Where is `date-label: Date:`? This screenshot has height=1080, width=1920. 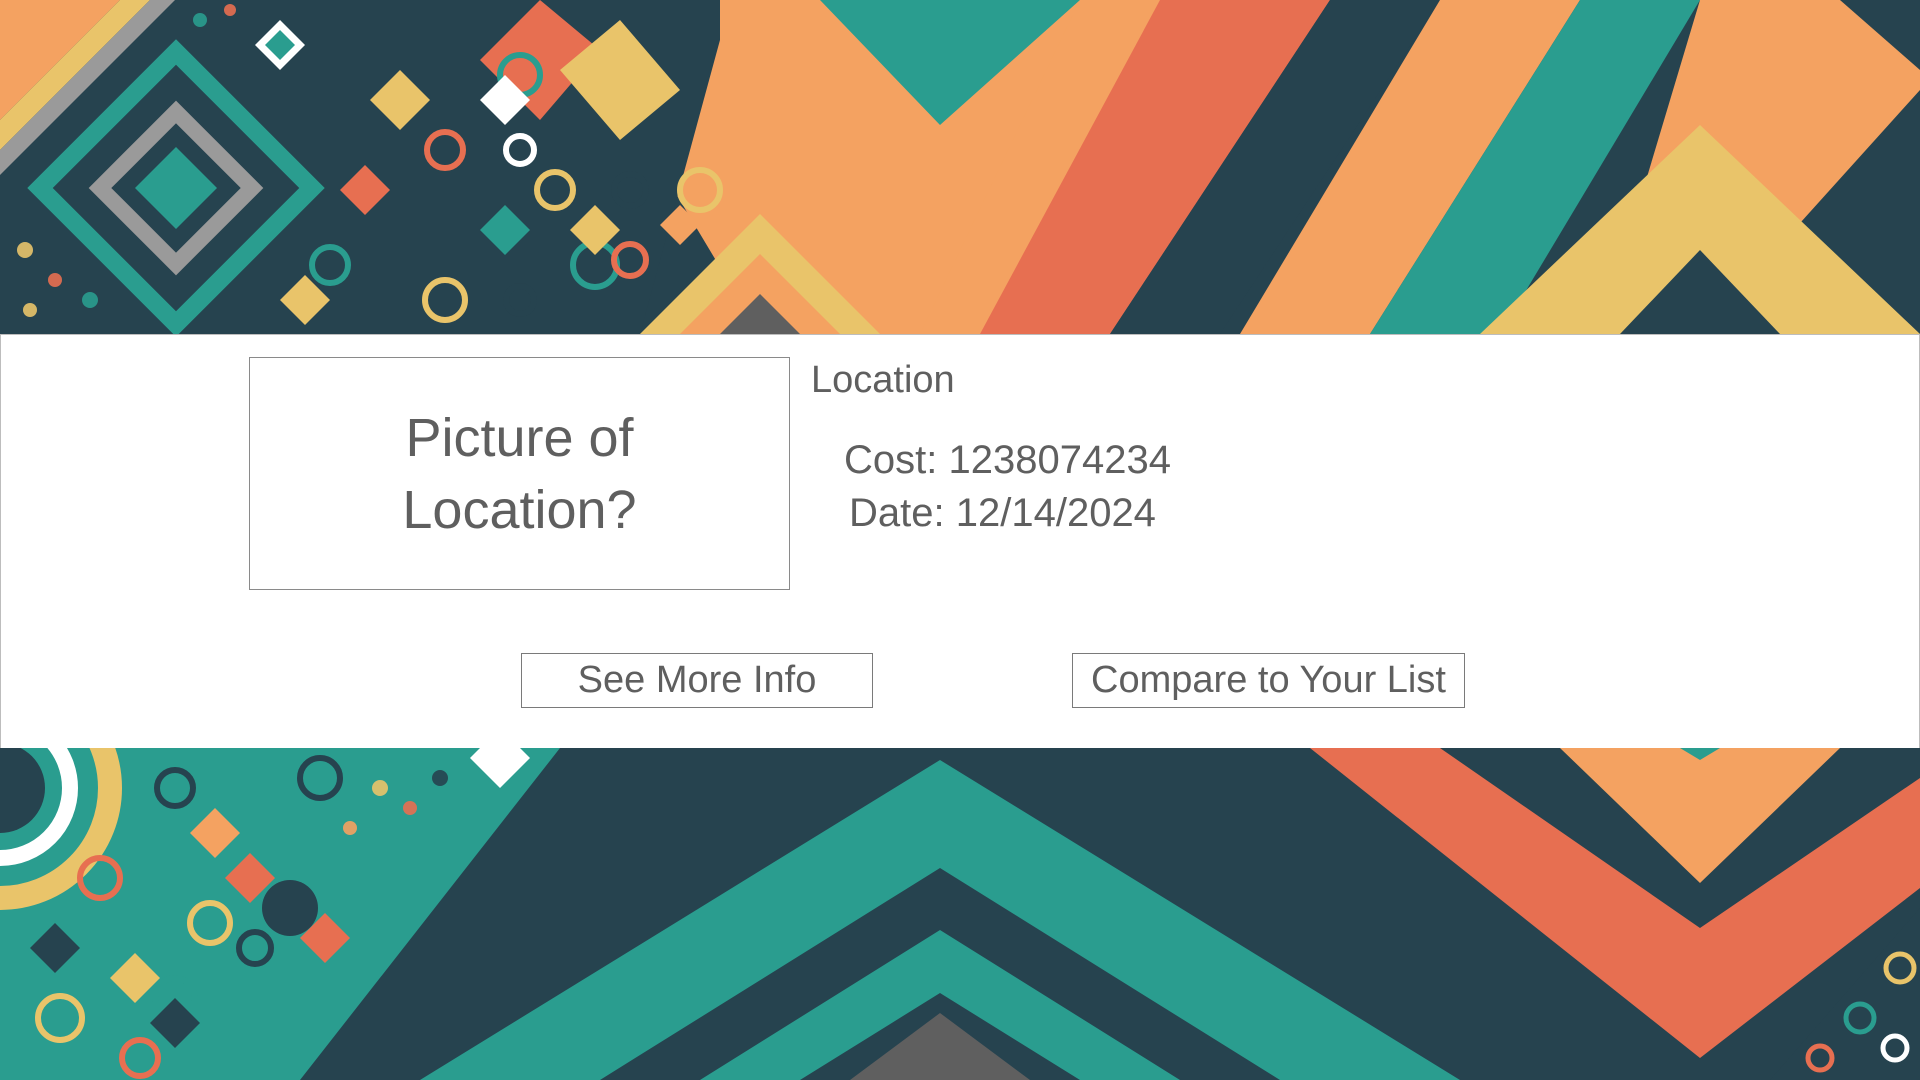 date-label: Date: is located at coordinates (897, 513).